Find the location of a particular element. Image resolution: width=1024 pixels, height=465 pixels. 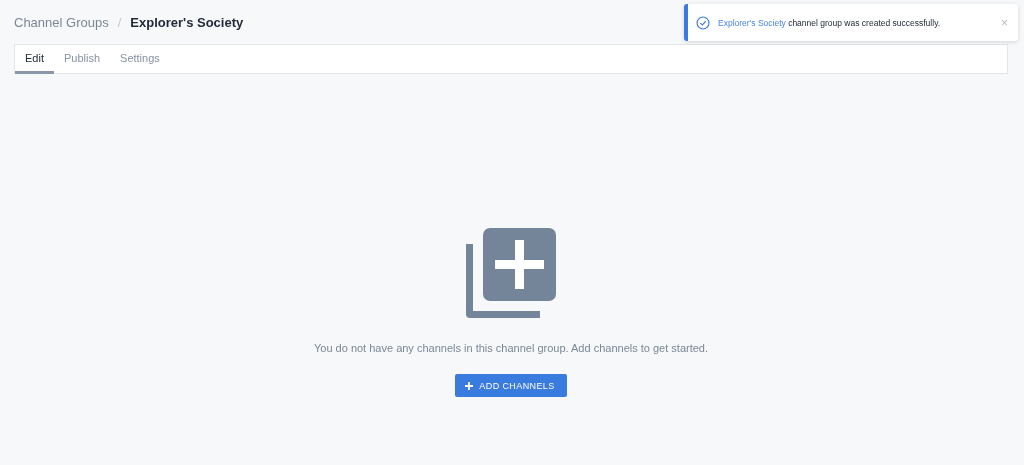

check-circle-icon is located at coordinates (703, 22).